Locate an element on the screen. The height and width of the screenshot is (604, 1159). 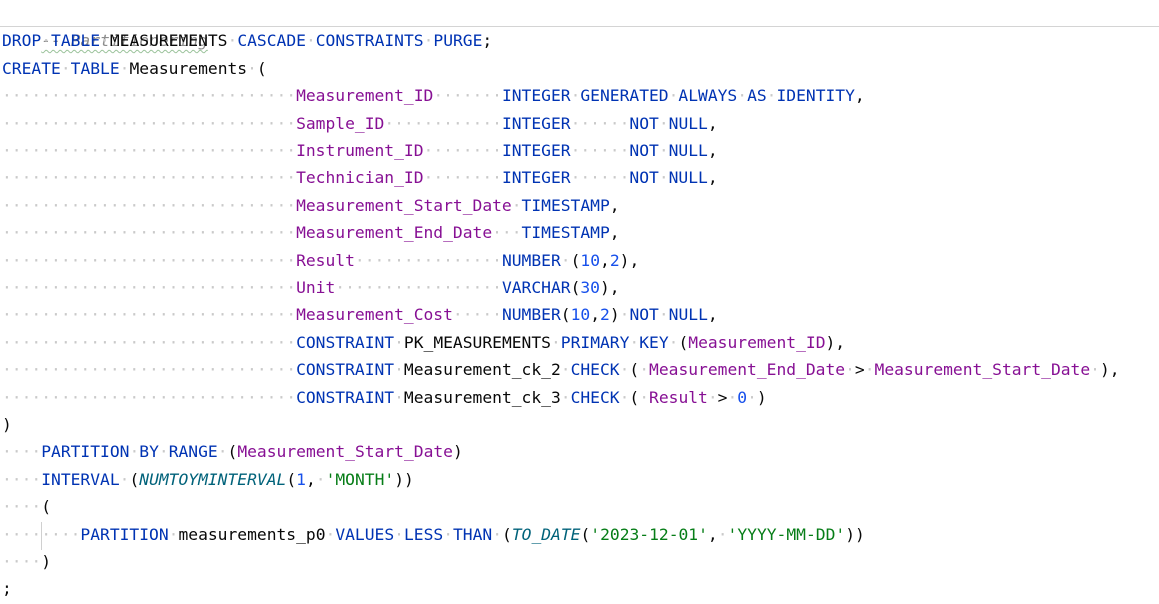
token-keyword: ALWAYS is located at coordinates (708, 96).